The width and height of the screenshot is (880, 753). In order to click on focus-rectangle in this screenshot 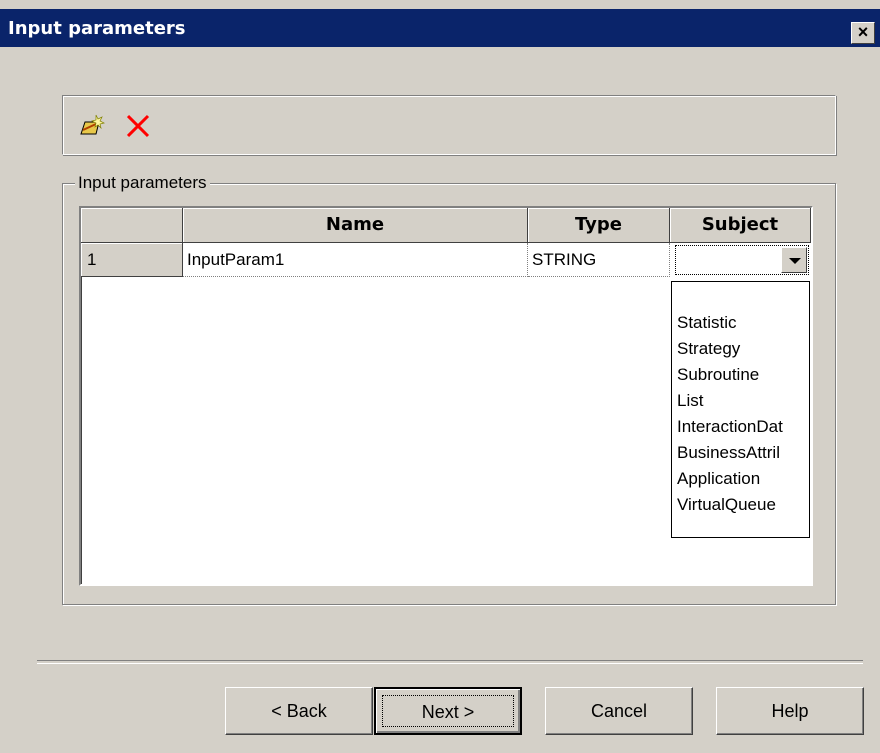, I will do `click(448, 711)`.